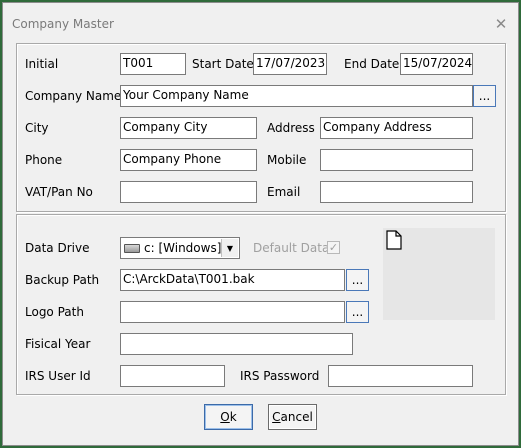  I want to click on initial-label: Initial, so click(42, 64).